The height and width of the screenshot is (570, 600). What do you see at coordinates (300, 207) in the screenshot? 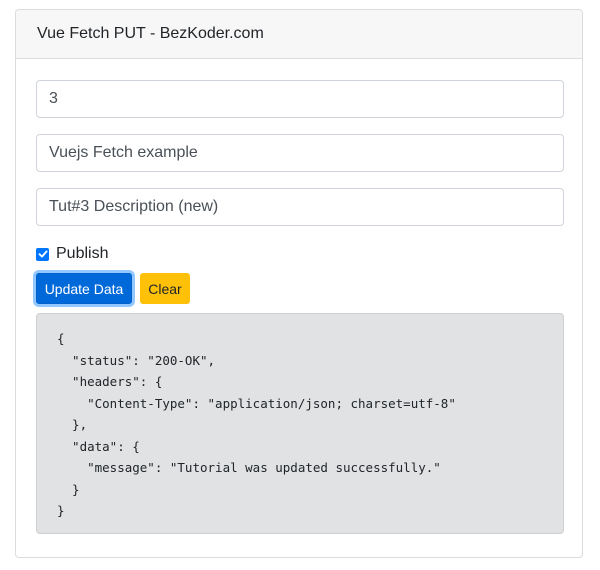
I see `description-input` at bounding box center [300, 207].